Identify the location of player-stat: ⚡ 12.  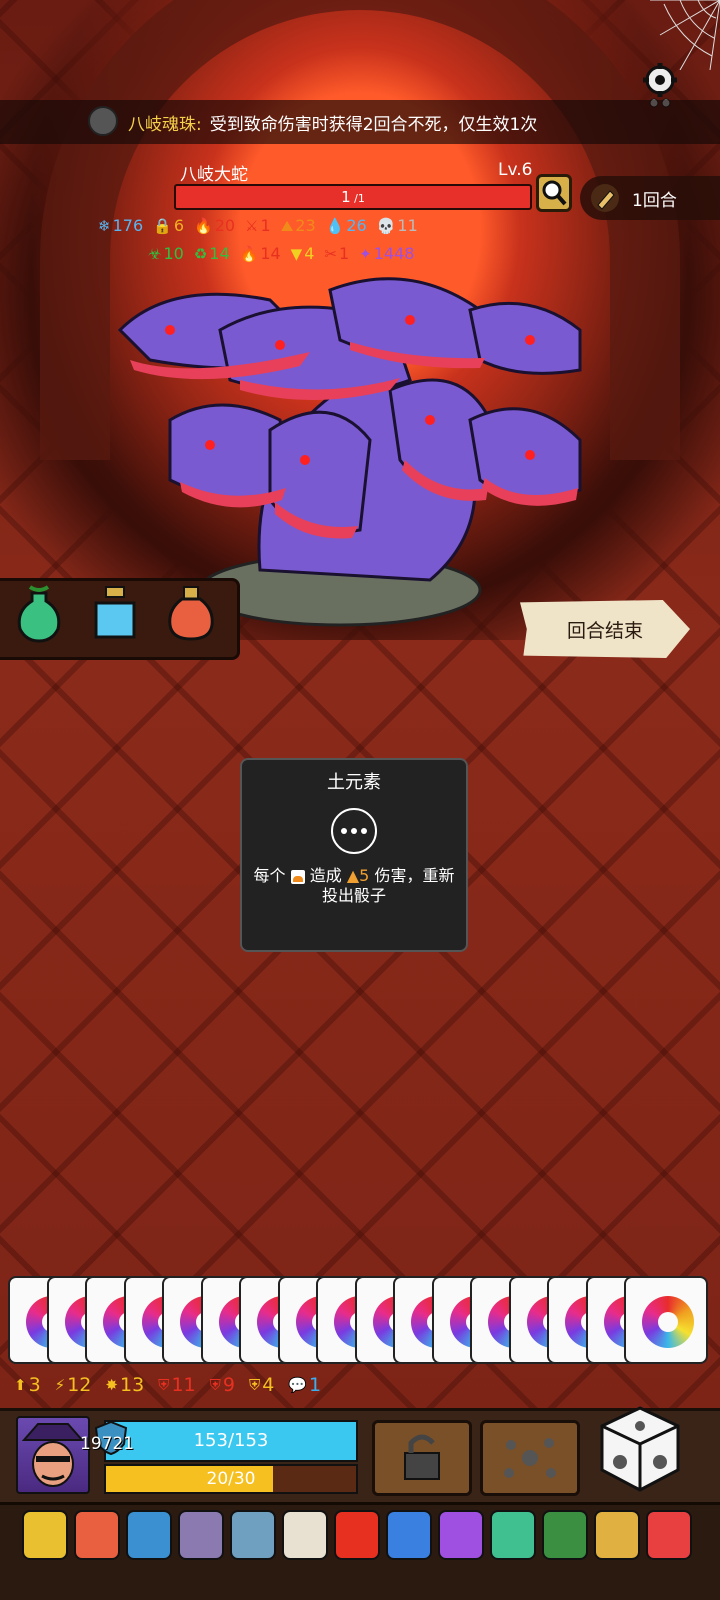
(73, 1385).